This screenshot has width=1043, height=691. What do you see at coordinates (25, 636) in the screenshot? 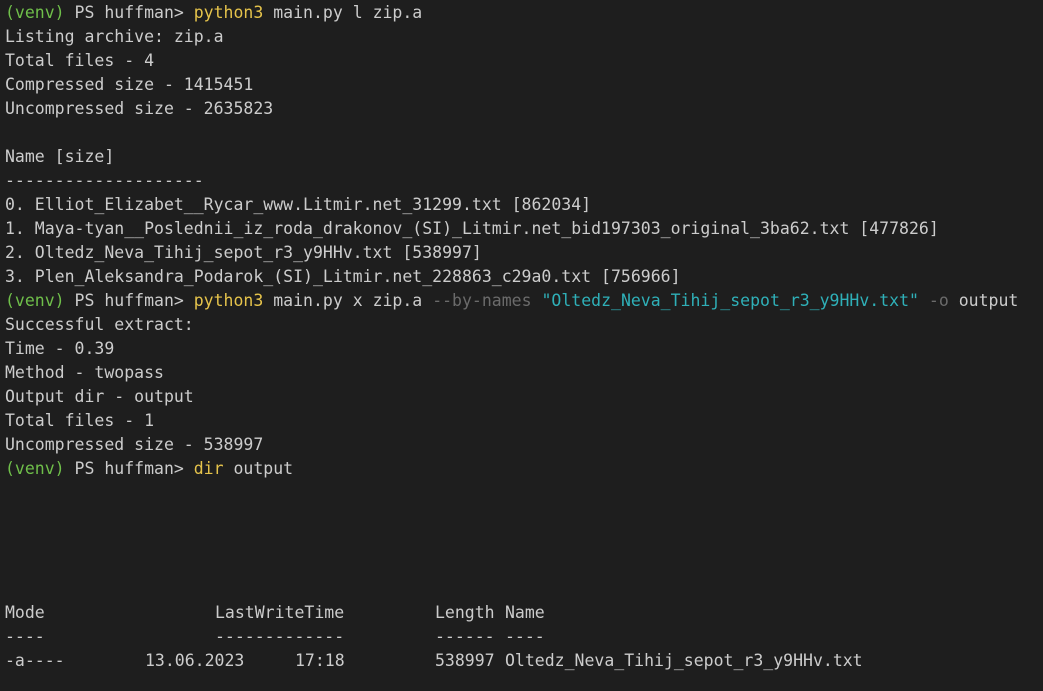
I see `dir-sep-mode: ----` at bounding box center [25, 636].